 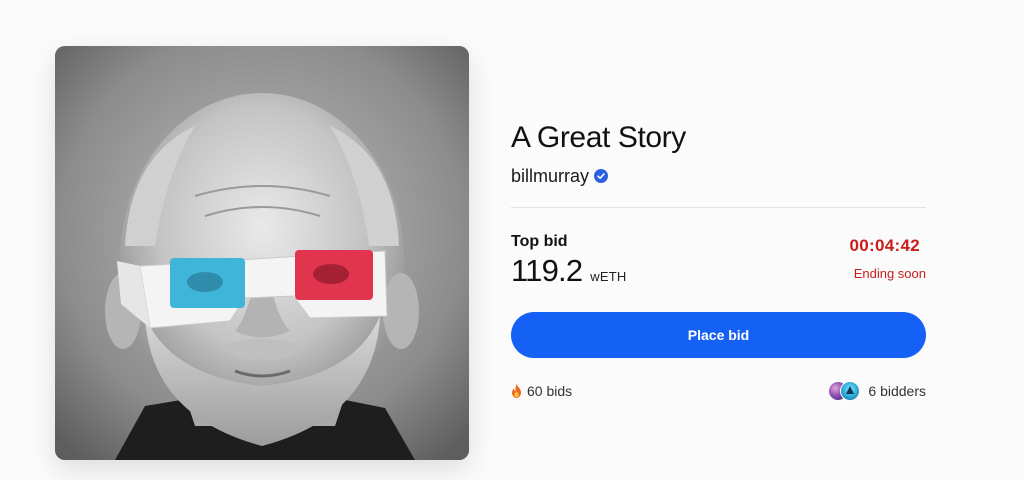 I want to click on fire-icon, so click(x=516, y=391).